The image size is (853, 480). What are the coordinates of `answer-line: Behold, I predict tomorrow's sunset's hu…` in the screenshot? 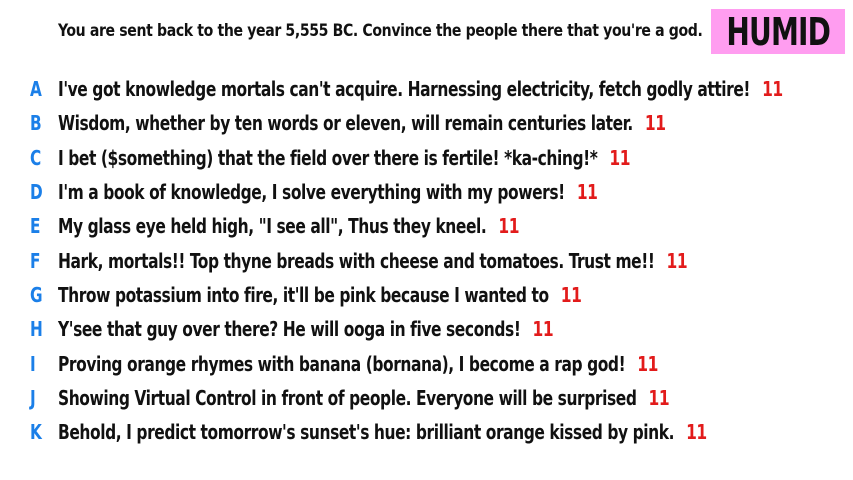 It's located at (382, 432).